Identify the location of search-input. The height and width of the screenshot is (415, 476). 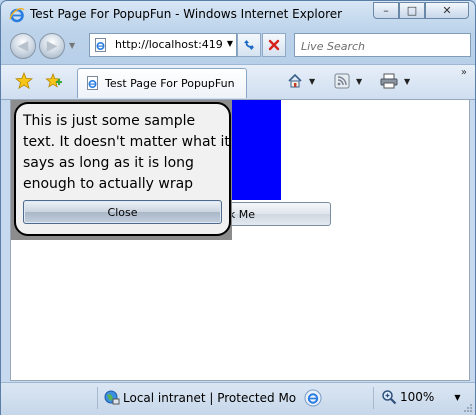
(381, 46).